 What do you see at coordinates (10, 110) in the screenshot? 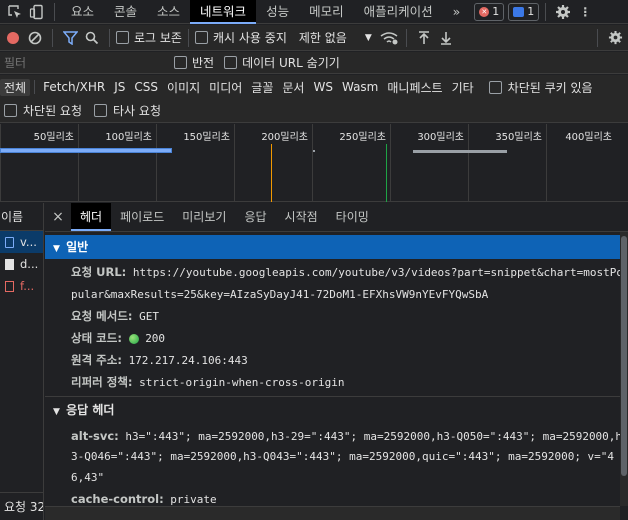
I see `blocked-requests-checkbox` at bounding box center [10, 110].